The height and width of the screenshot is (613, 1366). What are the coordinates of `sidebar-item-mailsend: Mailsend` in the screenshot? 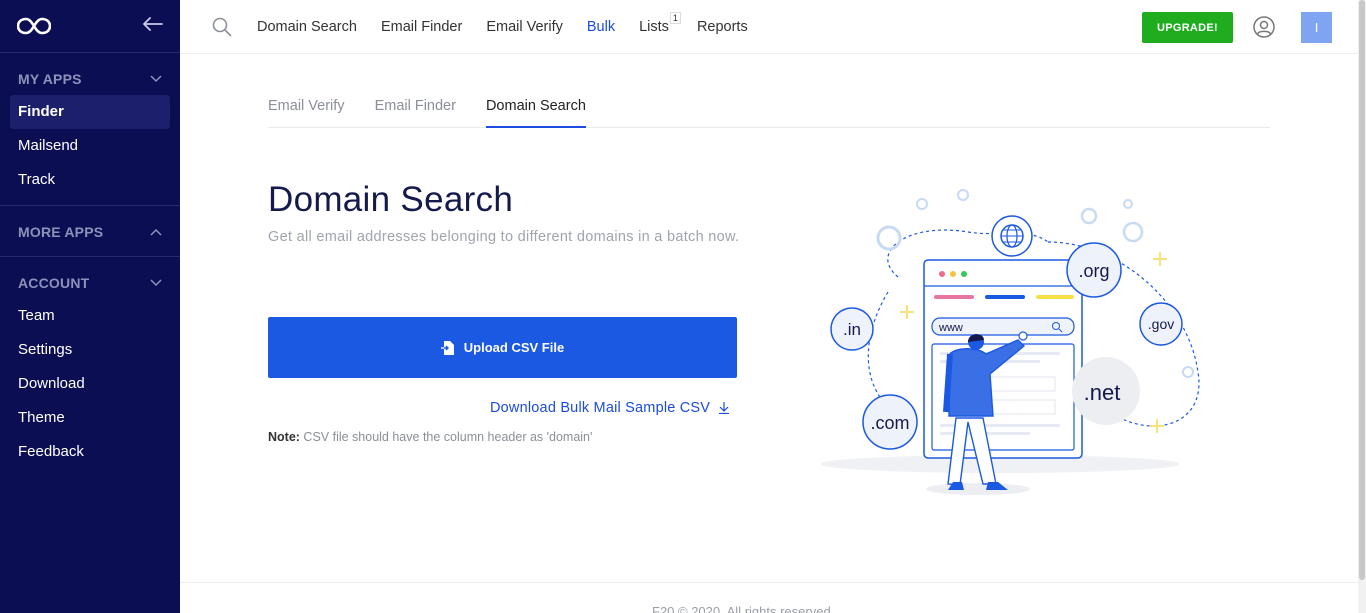 It's located at (90, 146).